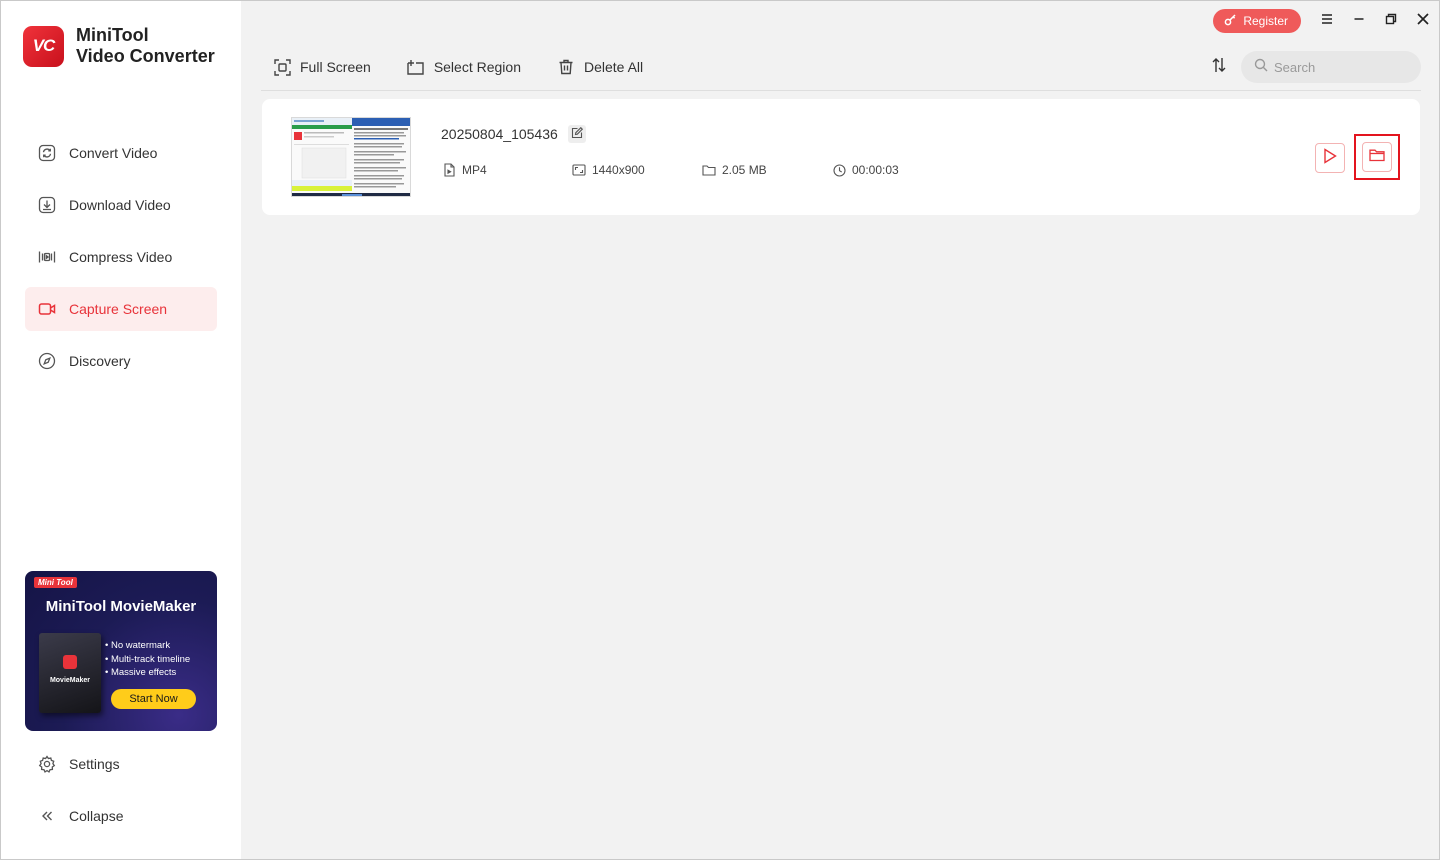  I want to click on play-icon, so click(1330, 158).